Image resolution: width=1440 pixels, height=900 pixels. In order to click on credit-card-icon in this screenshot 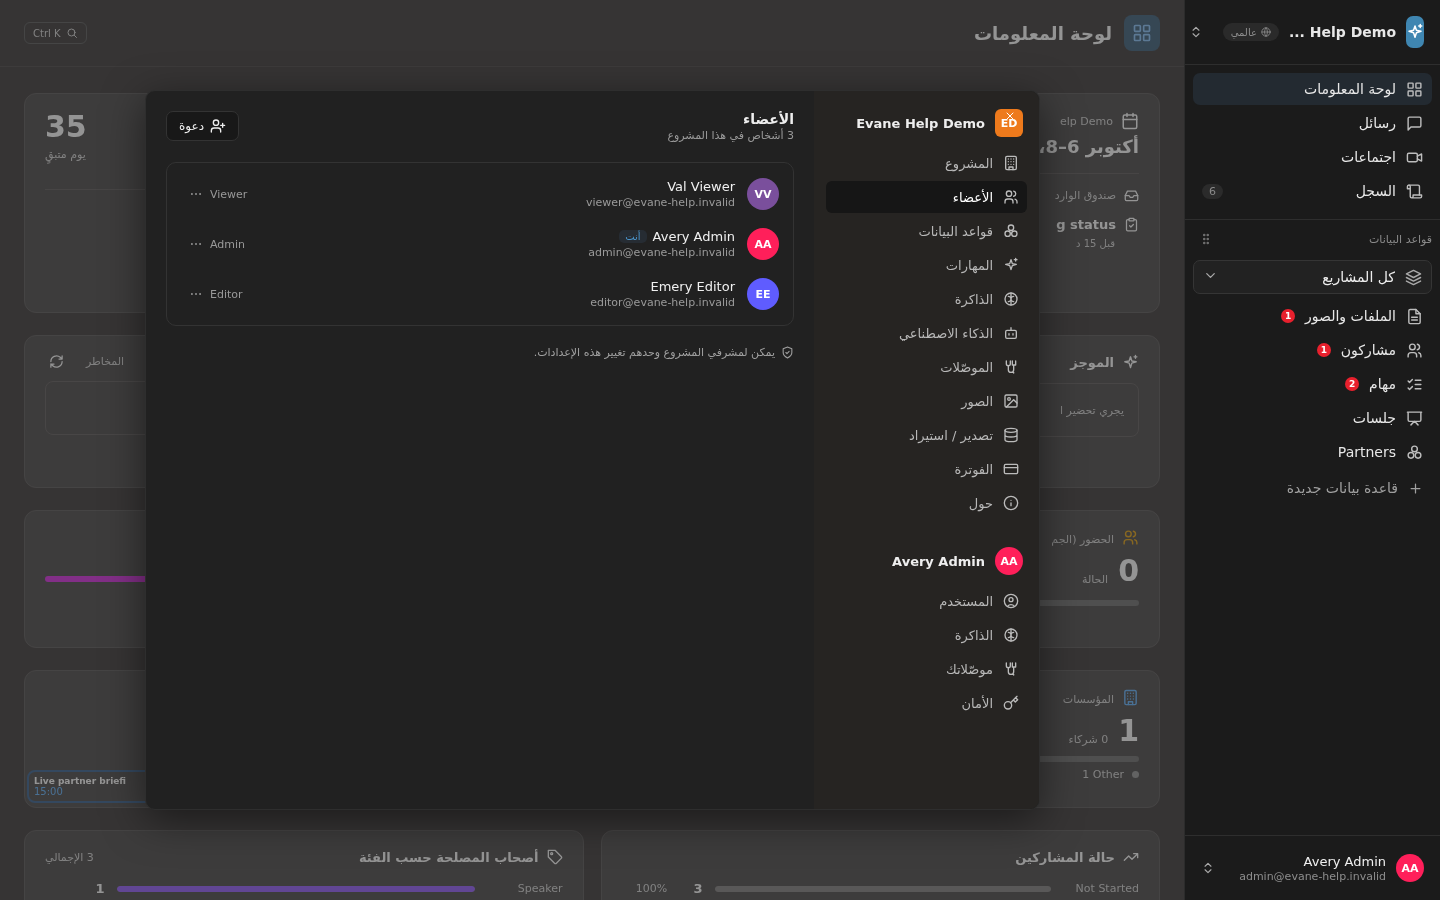, I will do `click(1011, 469)`.